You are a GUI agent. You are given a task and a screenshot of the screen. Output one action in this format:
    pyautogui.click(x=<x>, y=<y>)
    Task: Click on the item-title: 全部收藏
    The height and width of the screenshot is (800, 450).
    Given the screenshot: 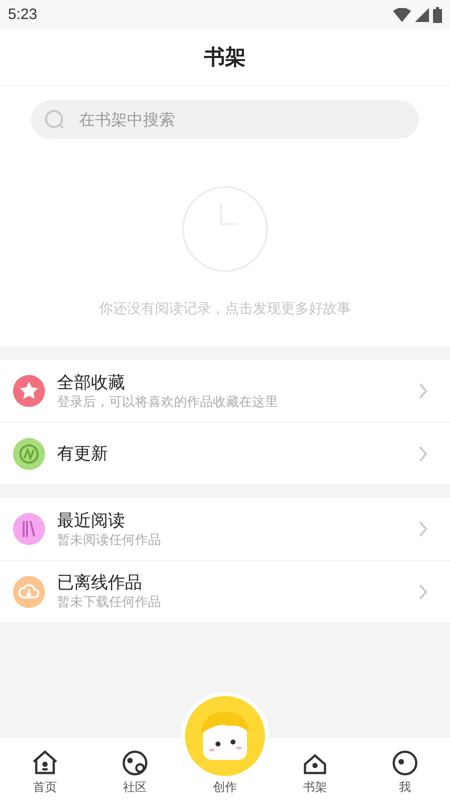 What is the action you would take?
    pyautogui.click(x=91, y=383)
    